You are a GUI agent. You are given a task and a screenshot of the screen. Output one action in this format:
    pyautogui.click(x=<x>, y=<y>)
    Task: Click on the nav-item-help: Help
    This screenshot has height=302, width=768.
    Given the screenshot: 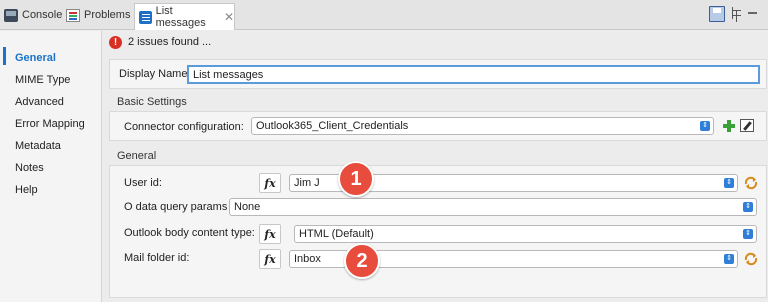 What is the action you would take?
    pyautogui.click(x=26, y=190)
    